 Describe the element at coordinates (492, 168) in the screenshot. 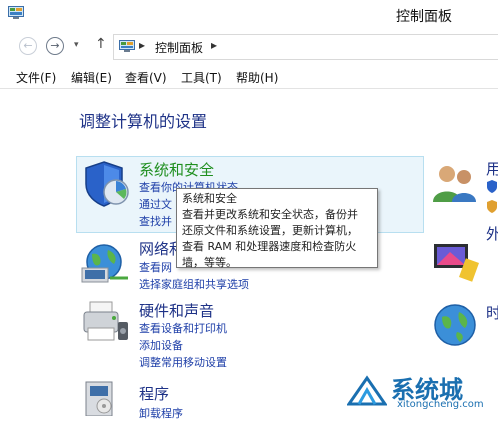

I see `category-title-user-accounts: 用` at that location.